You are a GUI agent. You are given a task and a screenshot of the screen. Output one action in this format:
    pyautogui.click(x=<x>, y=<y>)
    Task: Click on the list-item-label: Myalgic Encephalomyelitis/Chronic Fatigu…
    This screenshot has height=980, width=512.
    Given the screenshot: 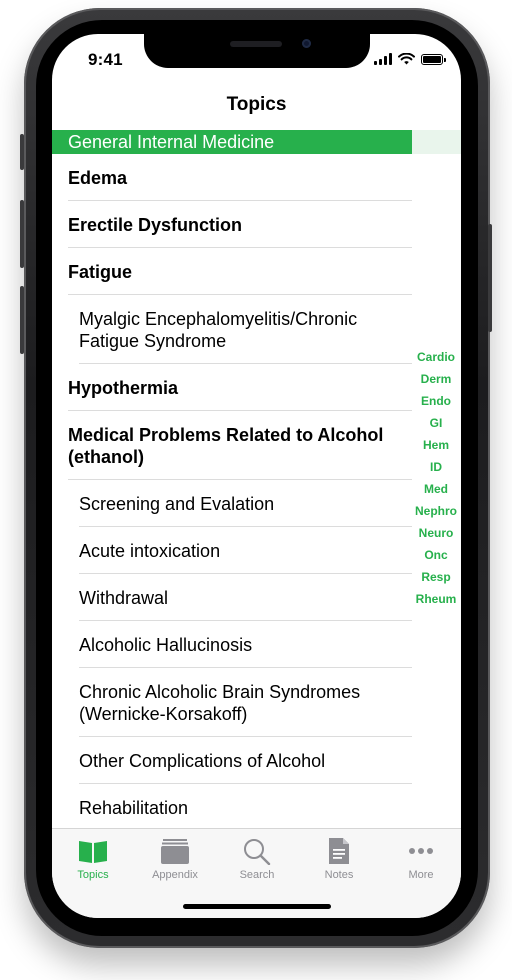 What is the action you would take?
    pyautogui.click(x=218, y=329)
    